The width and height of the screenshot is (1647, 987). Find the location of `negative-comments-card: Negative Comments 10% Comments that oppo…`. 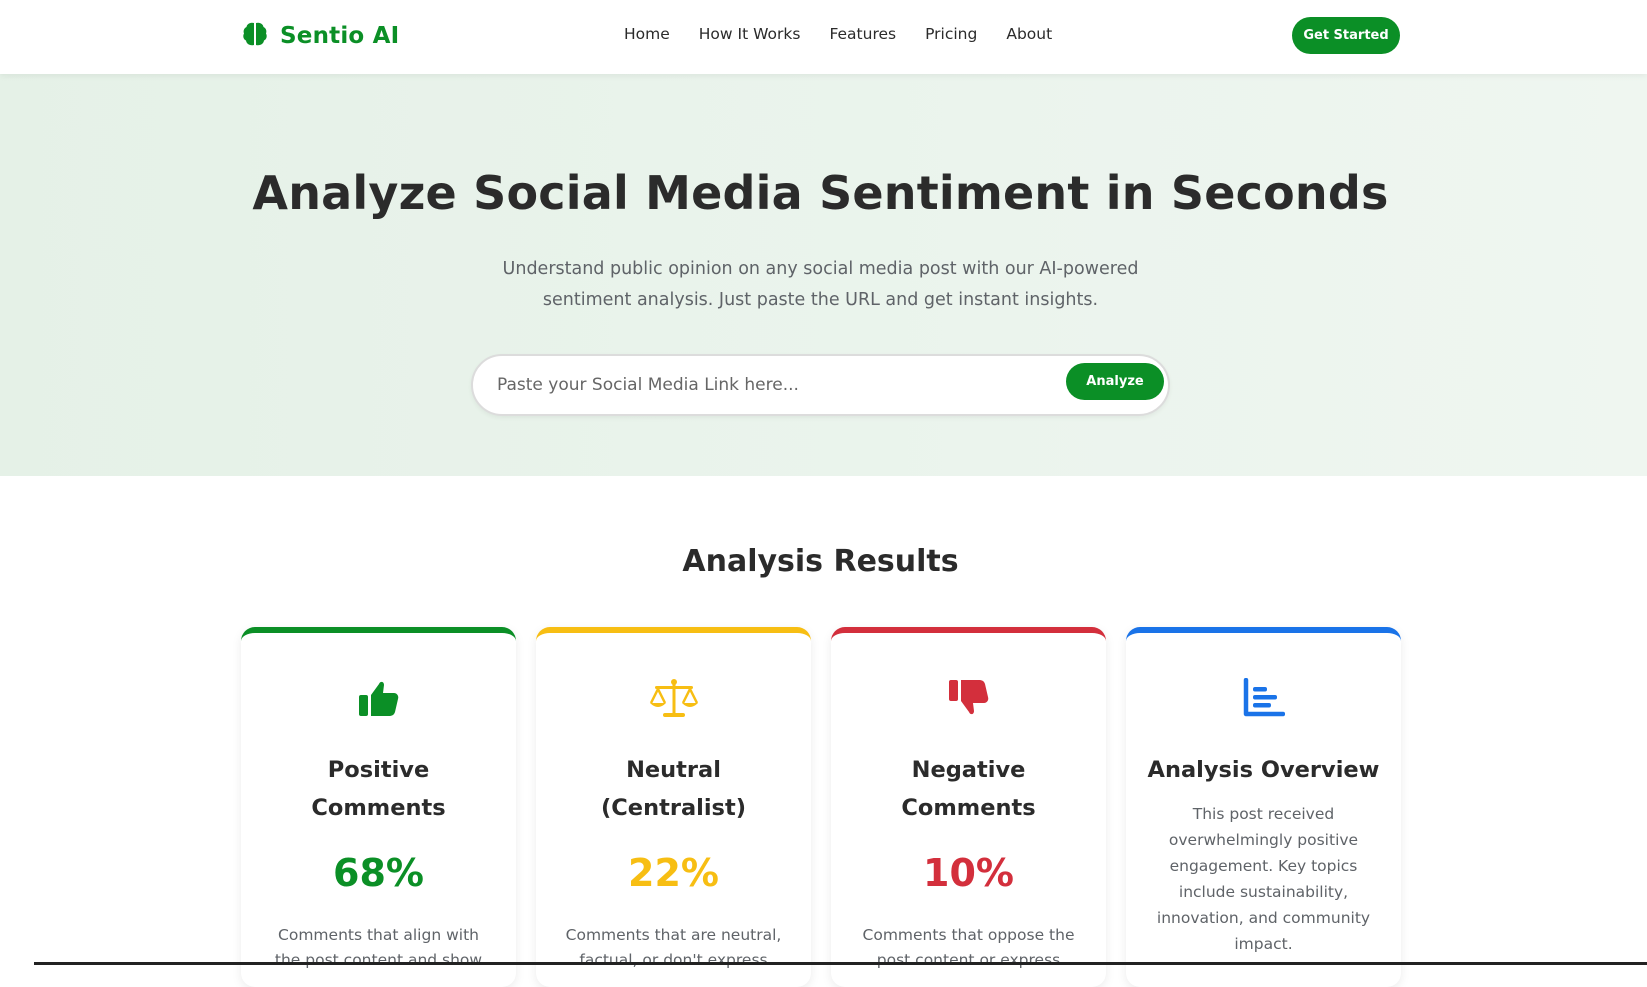

negative-comments-card: Negative Comments 10% Comments that oppo… is located at coordinates (968, 807).